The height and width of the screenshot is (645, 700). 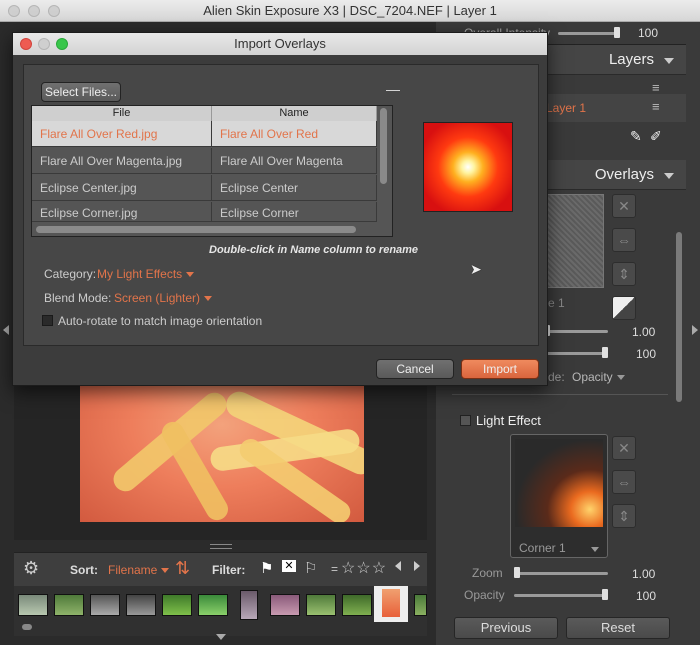 What do you see at coordinates (229, 570) in the screenshot?
I see `filter-label: Filter:` at bounding box center [229, 570].